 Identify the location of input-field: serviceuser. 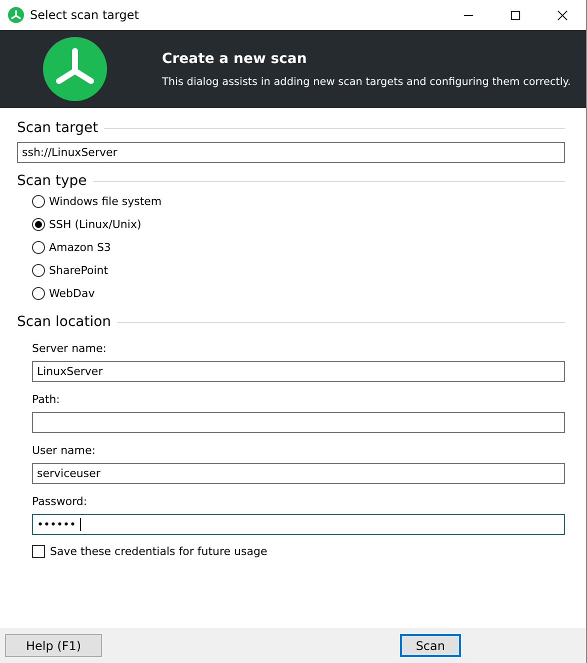
(298, 473).